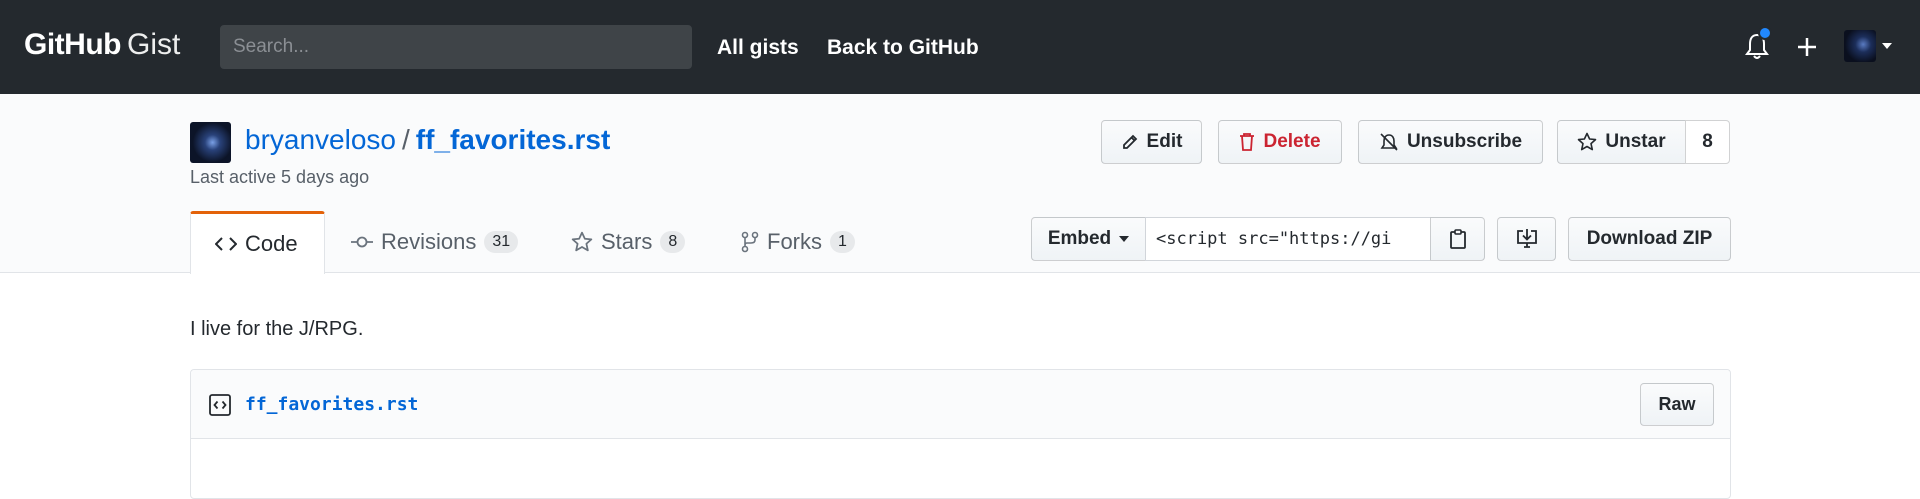  I want to click on owner-link: bryanveloso, so click(320, 139).